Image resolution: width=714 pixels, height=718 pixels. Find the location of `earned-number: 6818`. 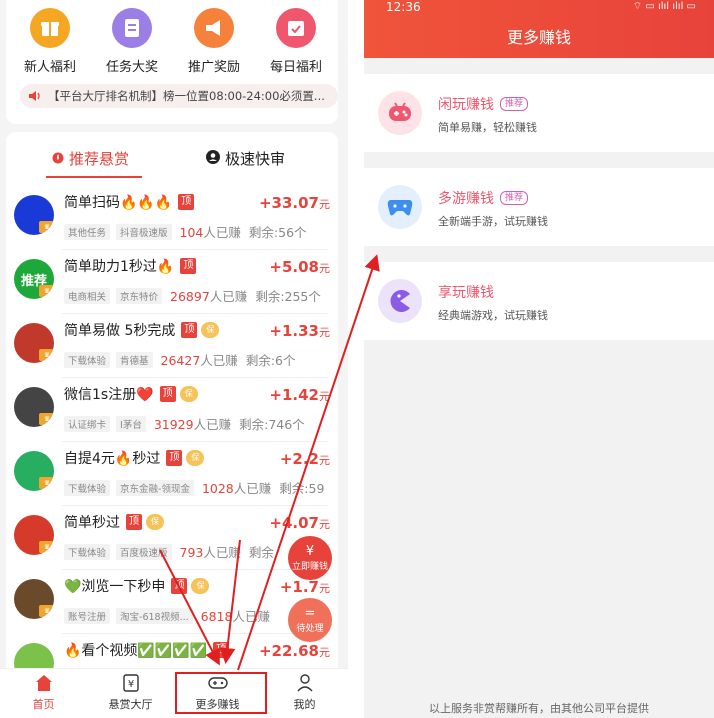

earned-number: 6818 is located at coordinates (216, 616).